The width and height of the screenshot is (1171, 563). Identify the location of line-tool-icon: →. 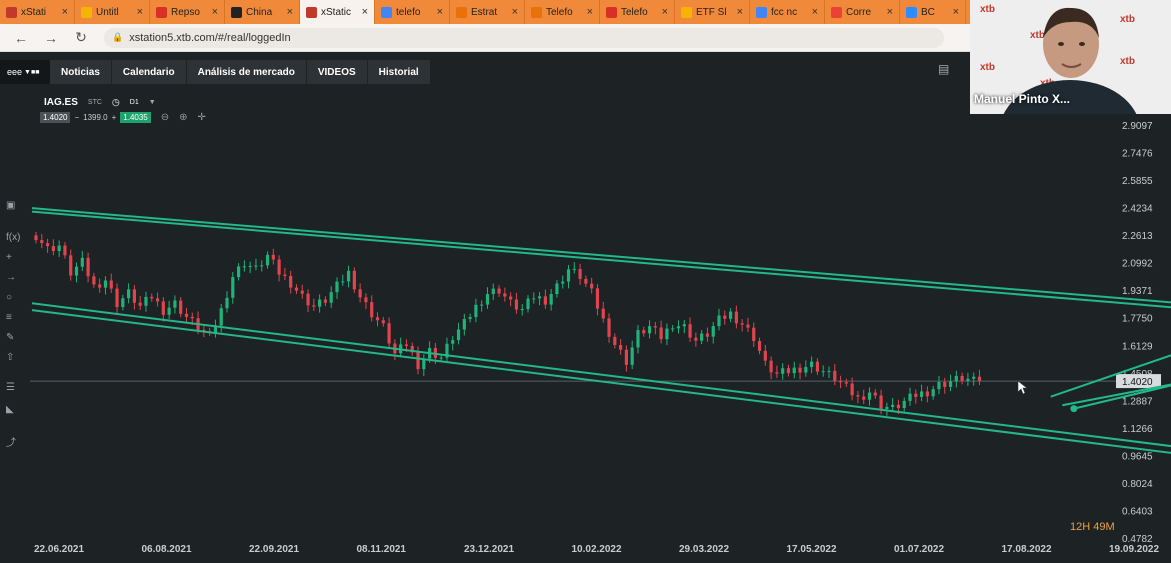
(11, 277).